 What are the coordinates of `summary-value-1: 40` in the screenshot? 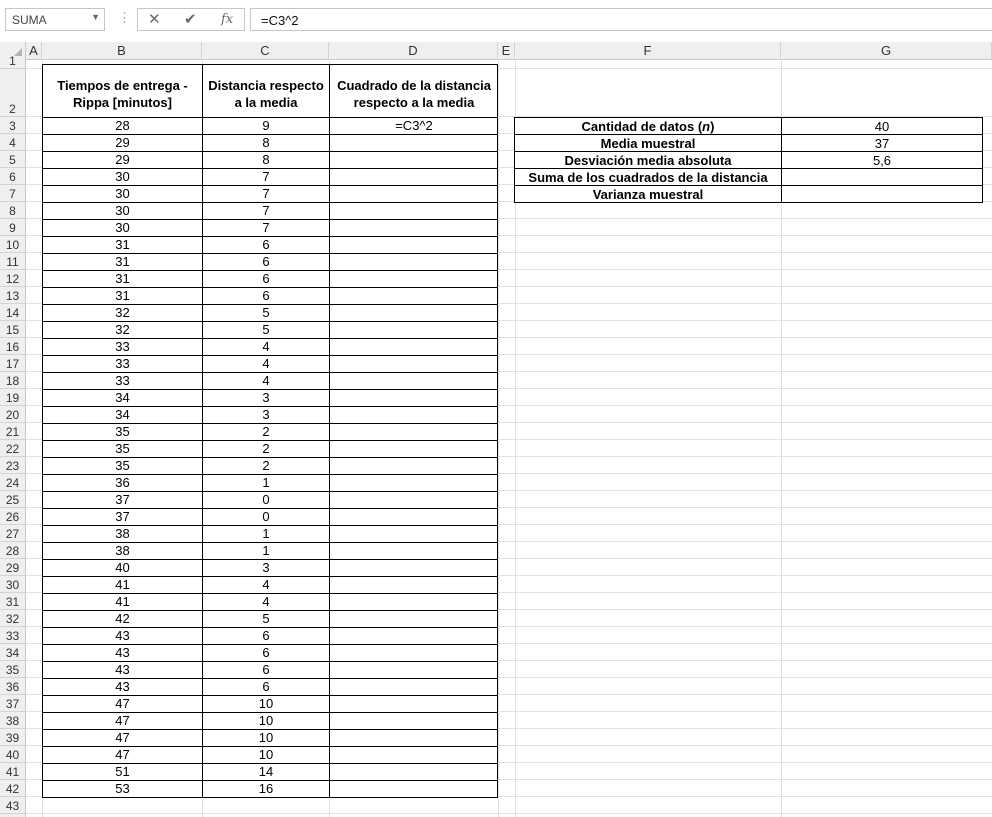 It's located at (882, 126).